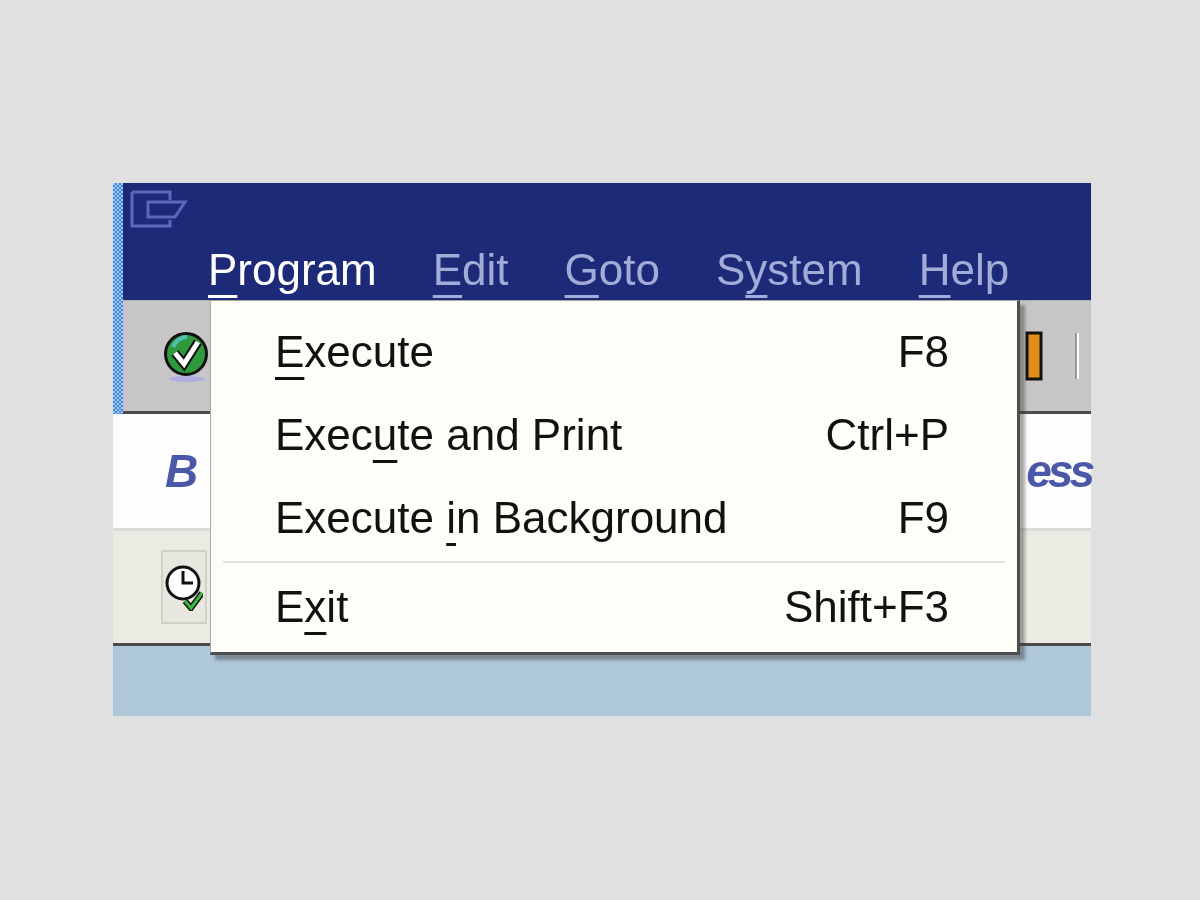 Image resolution: width=1200 pixels, height=900 pixels. Describe the element at coordinates (159, 209) in the screenshot. I see `window-menu-icon` at that location.